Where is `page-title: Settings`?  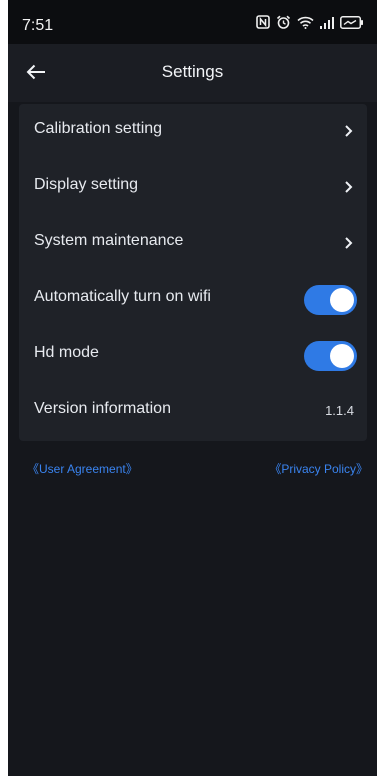 page-title: Settings is located at coordinates (192, 71).